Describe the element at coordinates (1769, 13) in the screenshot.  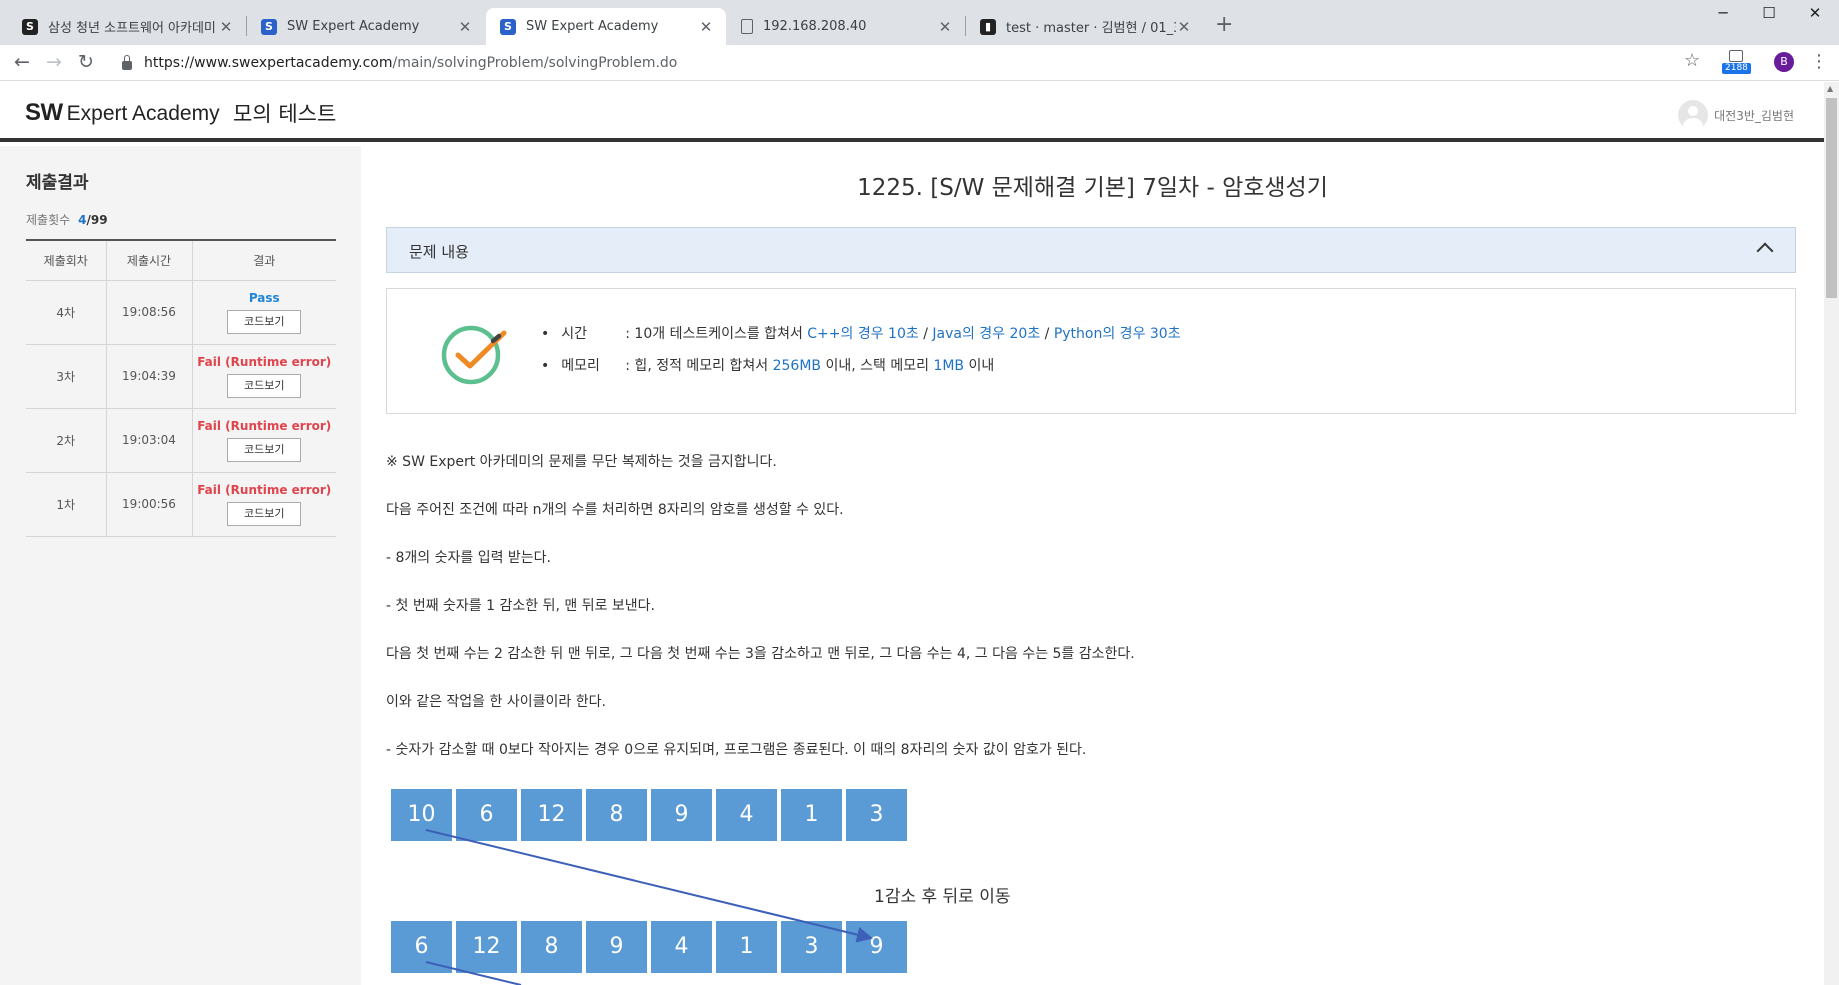
I see `maximize-icon: ☐` at that location.